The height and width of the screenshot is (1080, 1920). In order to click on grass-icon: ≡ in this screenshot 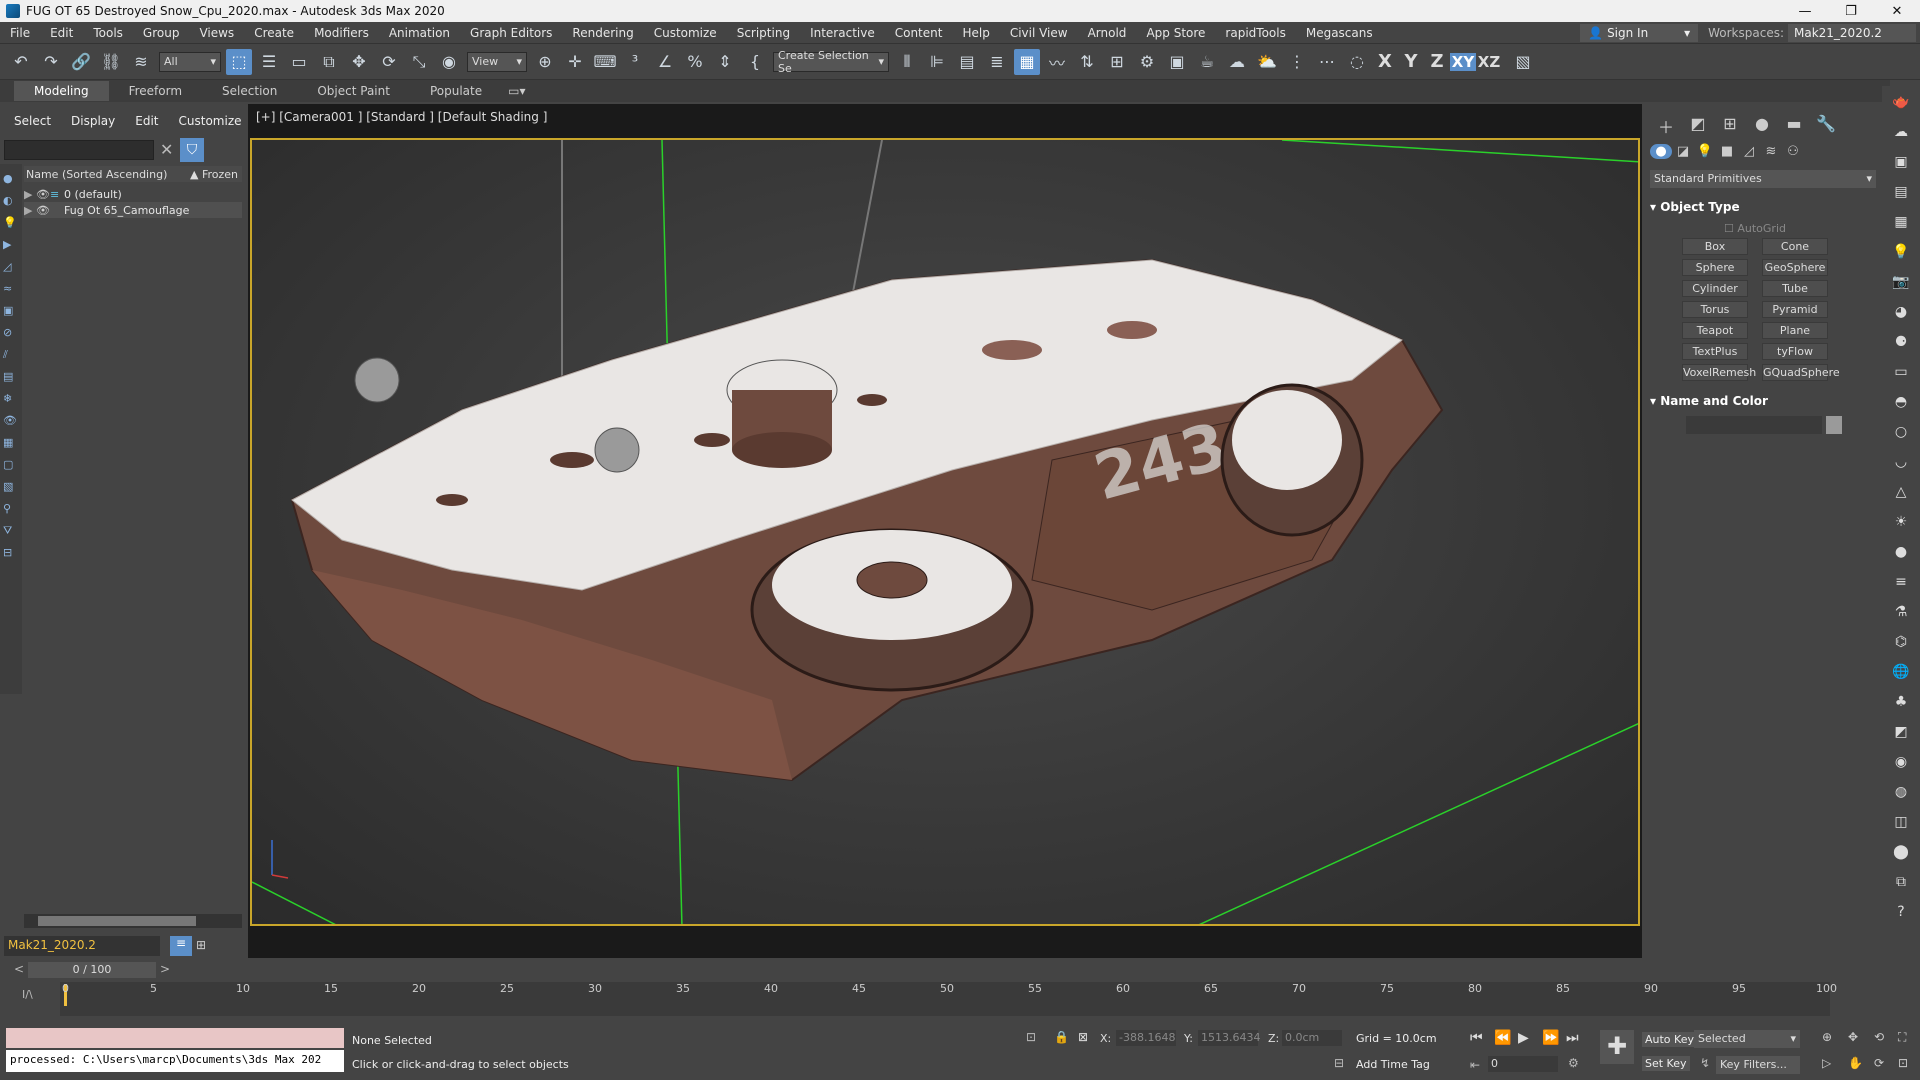, I will do `click(1901, 585)`.